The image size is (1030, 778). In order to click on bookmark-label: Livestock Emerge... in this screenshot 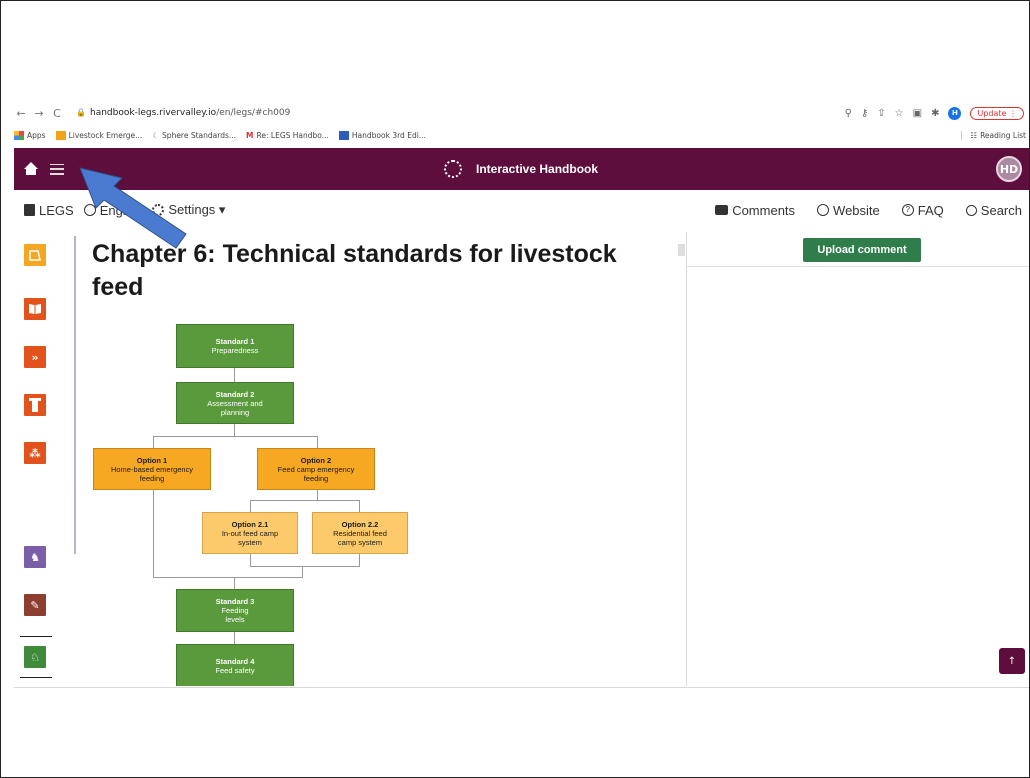, I will do `click(105, 135)`.